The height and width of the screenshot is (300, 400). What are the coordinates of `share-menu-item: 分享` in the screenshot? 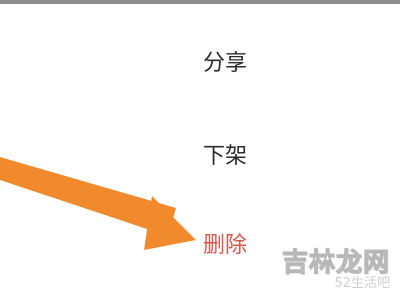 It's located at (225, 64).